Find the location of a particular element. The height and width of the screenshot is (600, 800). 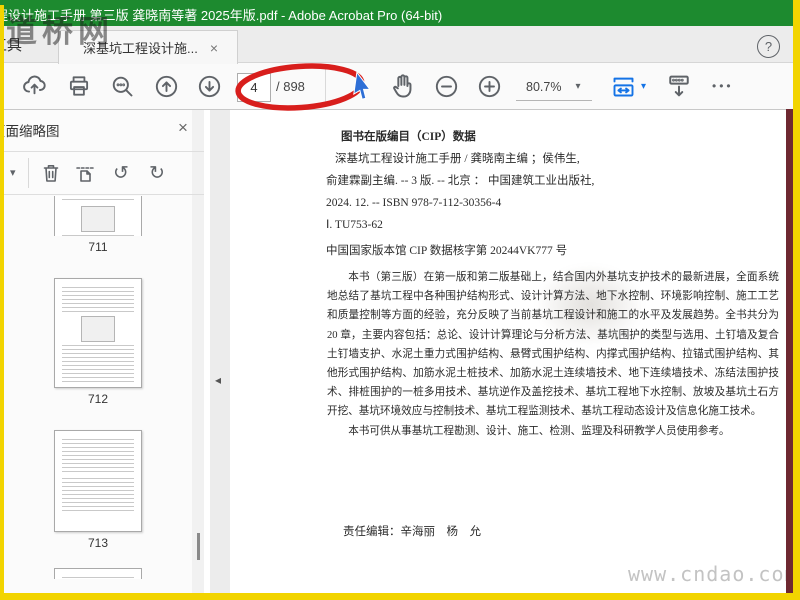

tab-document: 深基坑工程设计施... × is located at coordinates (148, 47).